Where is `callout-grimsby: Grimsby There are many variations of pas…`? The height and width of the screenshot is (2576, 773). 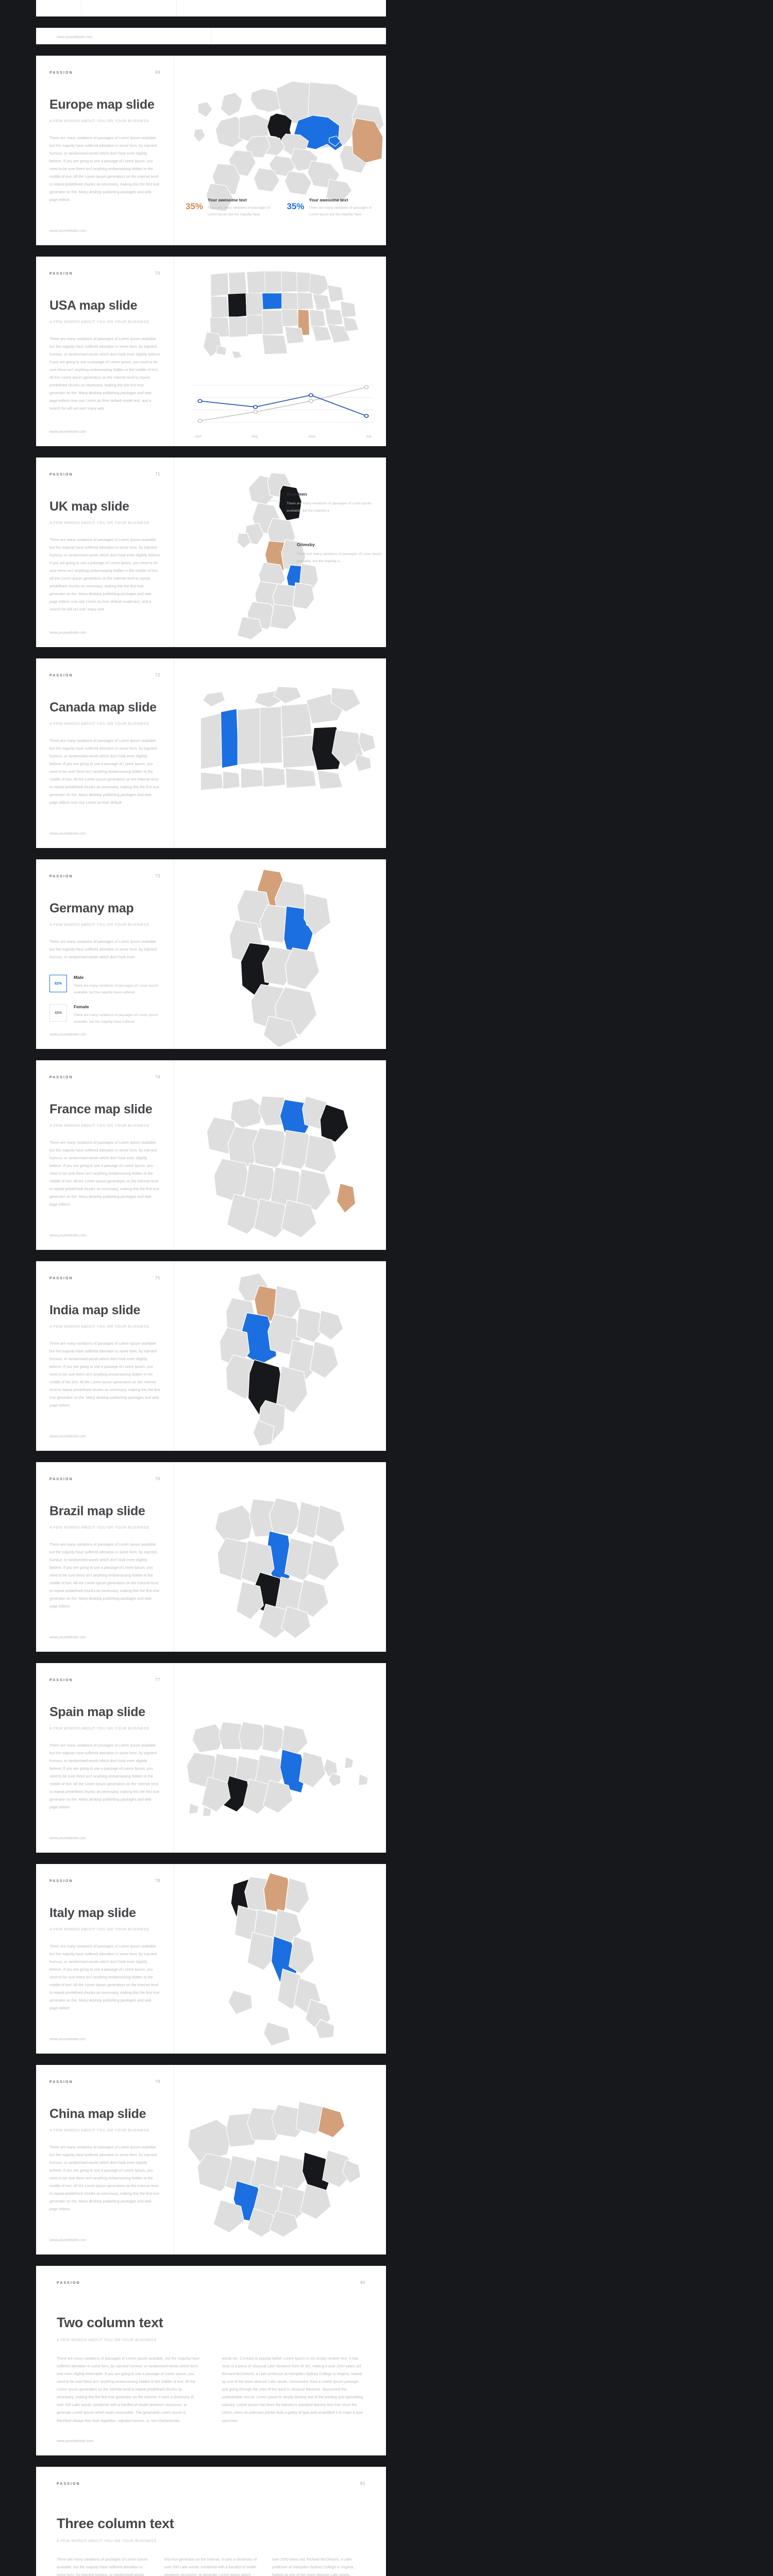 callout-grimsby: Grimsby There are many variations of pas… is located at coordinates (331, 553).